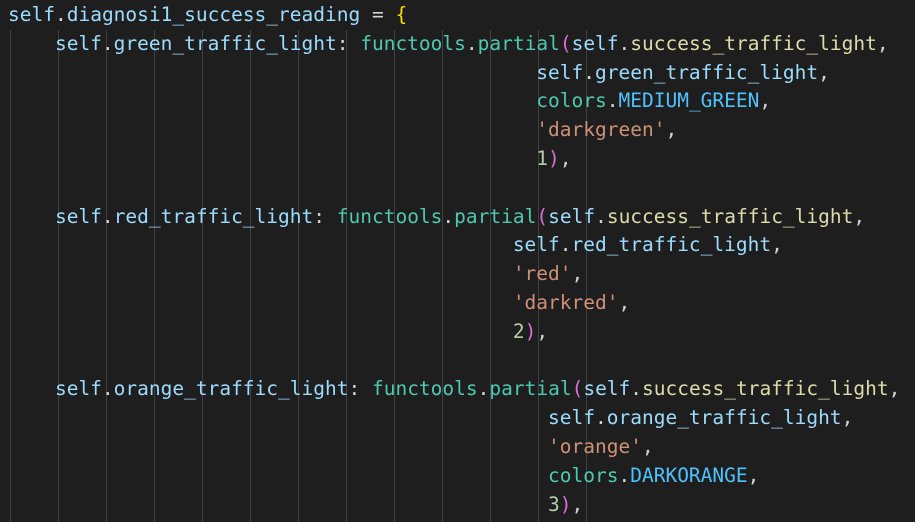  I want to click on code-line: 3),, so click(295, 505).